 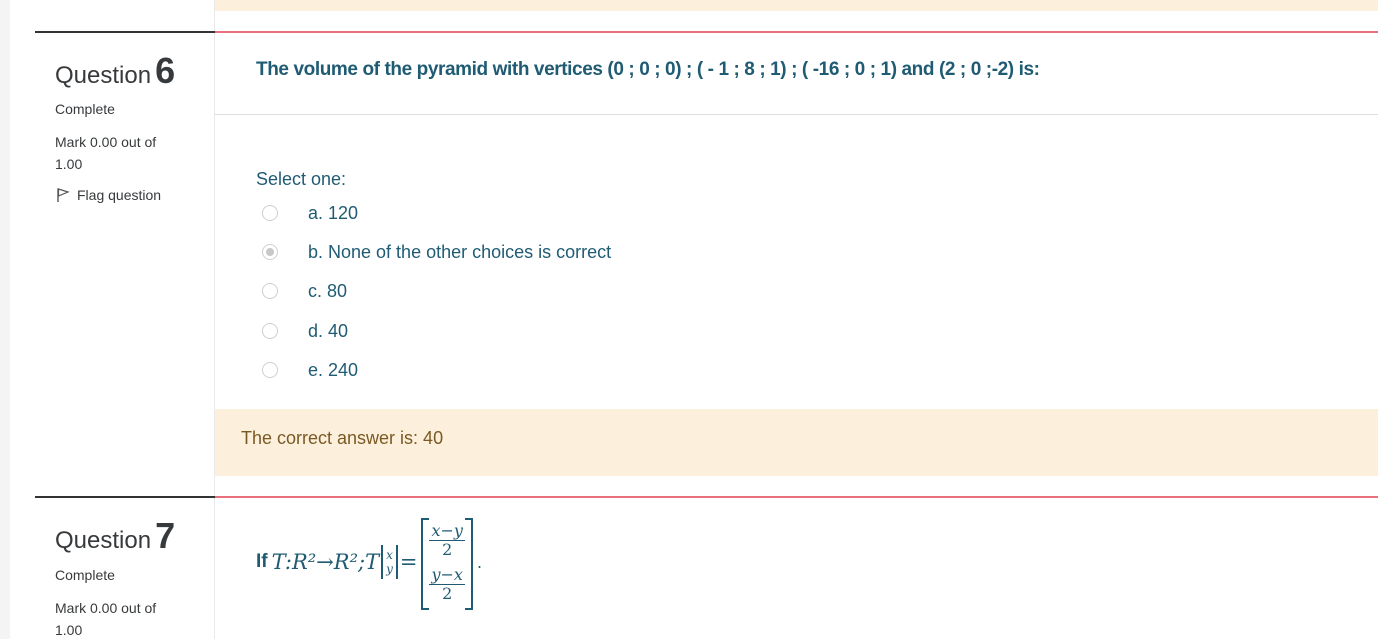 What do you see at coordinates (706, 213) in the screenshot?
I see `answer-option-a: a. 120` at bounding box center [706, 213].